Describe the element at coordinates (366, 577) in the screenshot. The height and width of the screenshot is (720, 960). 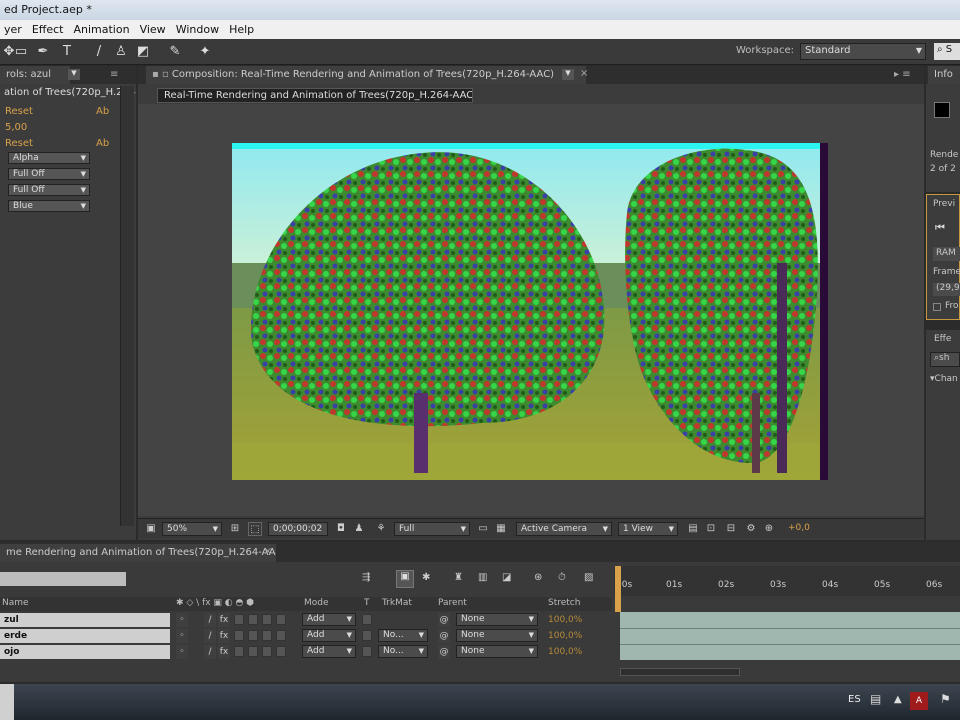
I see `comp-mini-flowchart-icon: ⇶` at that location.